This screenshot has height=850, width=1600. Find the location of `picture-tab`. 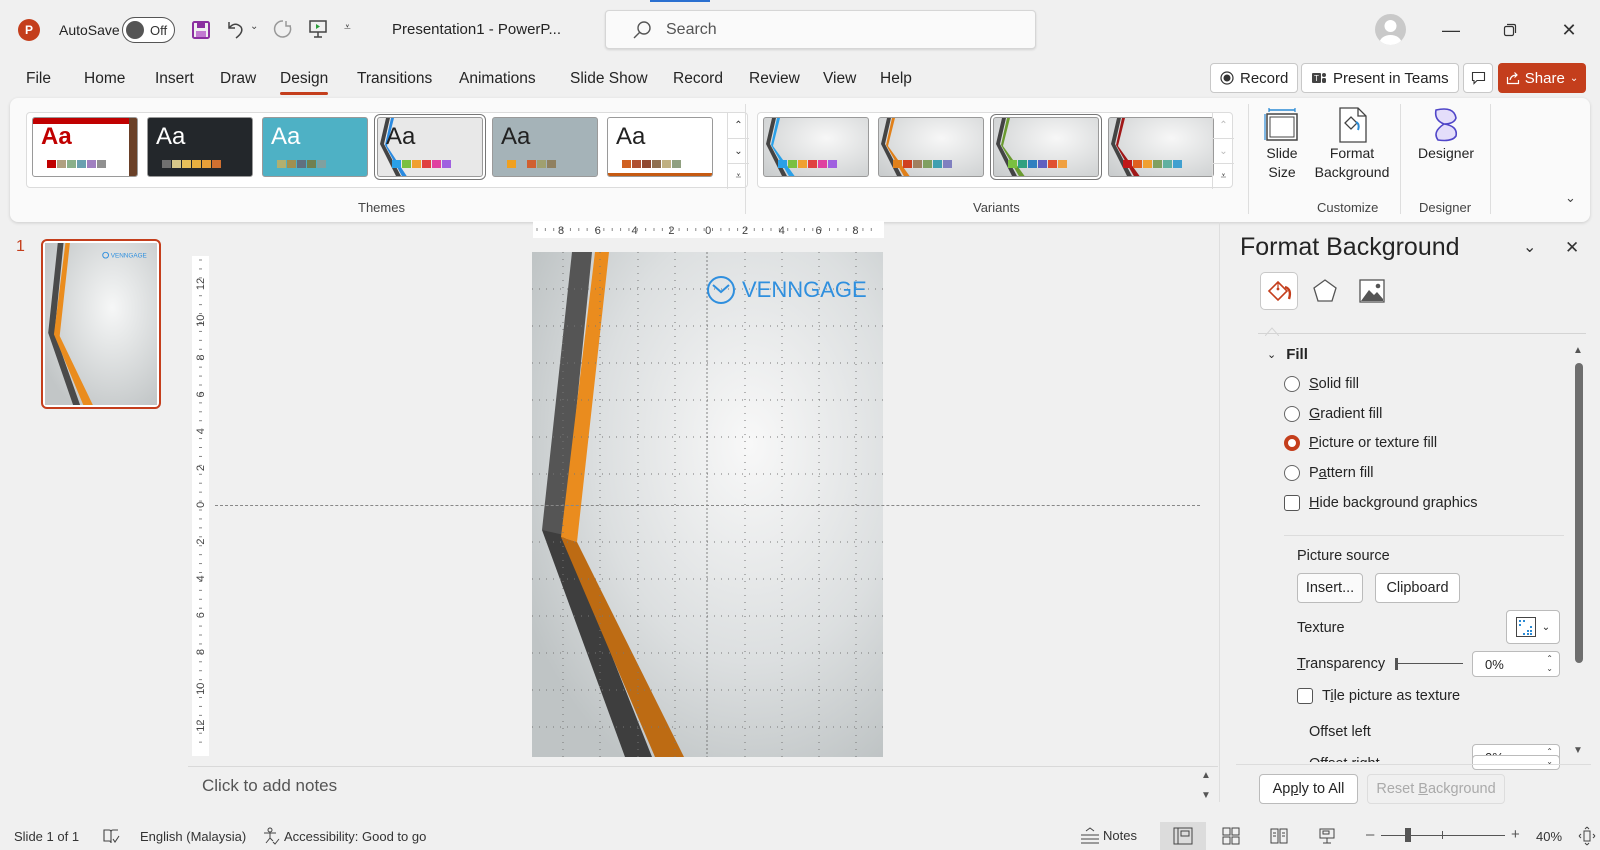

picture-tab is located at coordinates (1372, 291).